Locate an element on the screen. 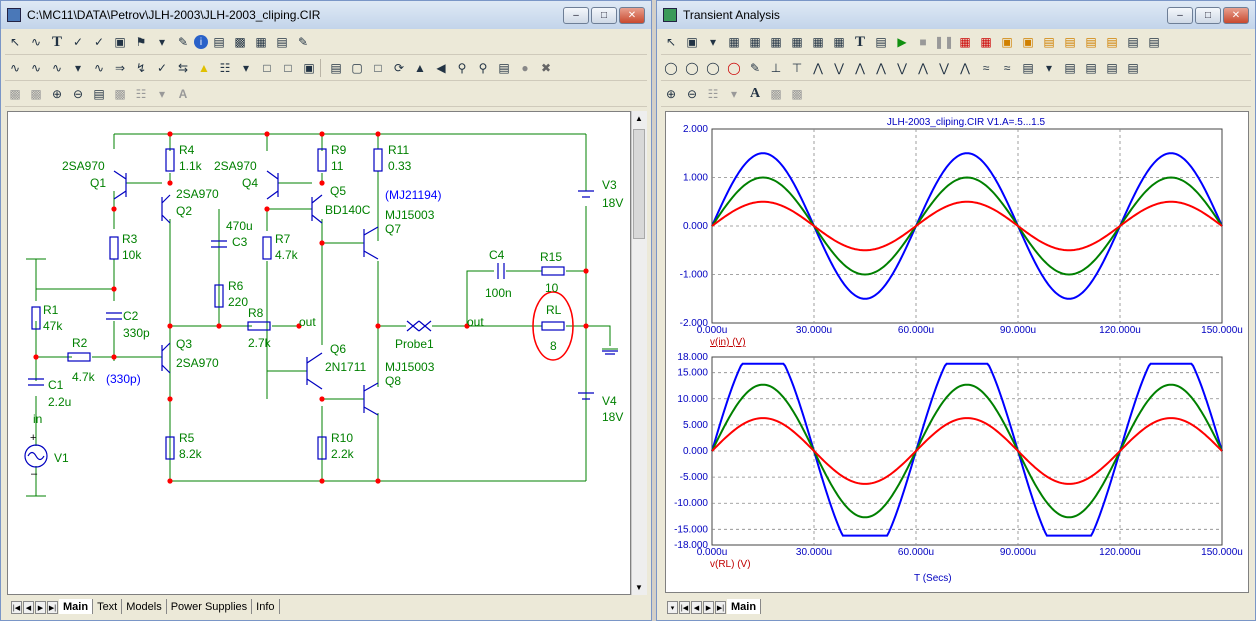 The image size is (1256, 621). print-icon: ▩ is located at coordinates (120, 94).